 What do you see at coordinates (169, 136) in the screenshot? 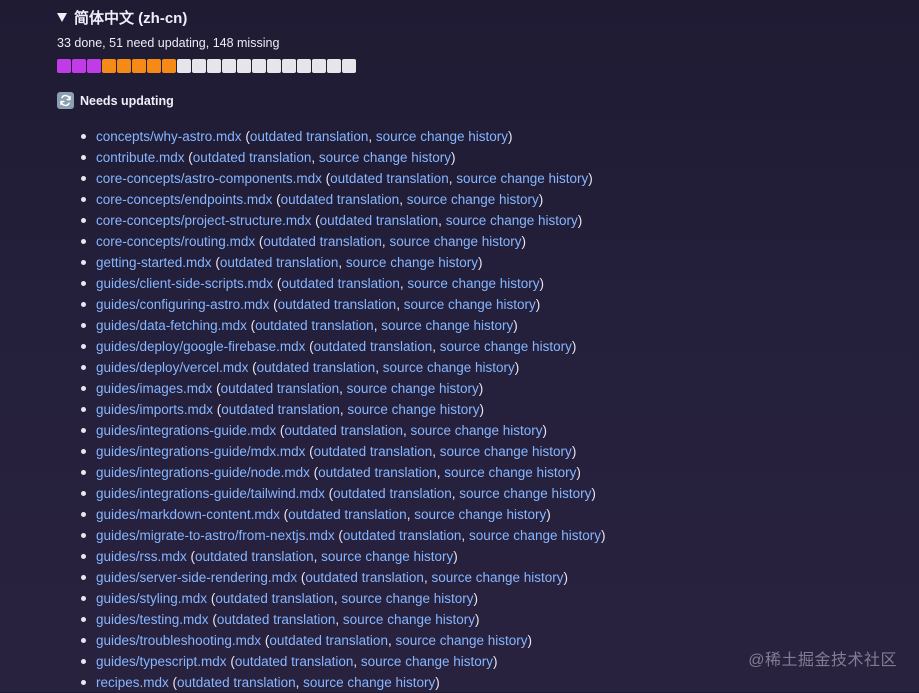
I see `file-link: concepts/why-astro.mdx` at bounding box center [169, 136].